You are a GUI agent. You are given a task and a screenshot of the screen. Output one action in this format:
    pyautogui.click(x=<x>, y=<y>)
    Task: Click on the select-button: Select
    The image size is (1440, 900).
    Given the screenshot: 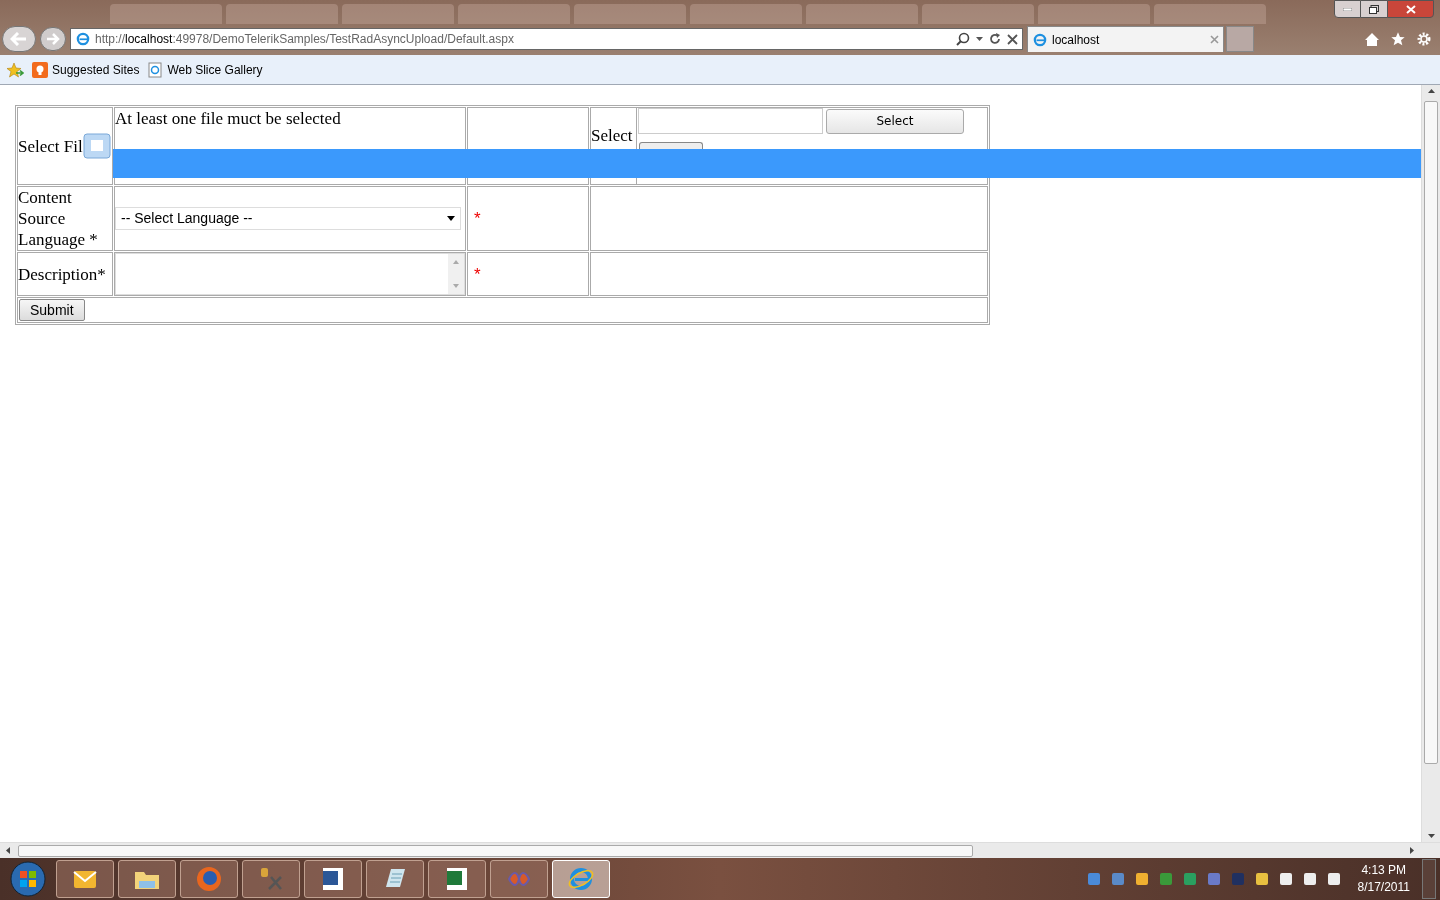 What is the action you would take?
    pyautogui.click(x=895, y=121)
    